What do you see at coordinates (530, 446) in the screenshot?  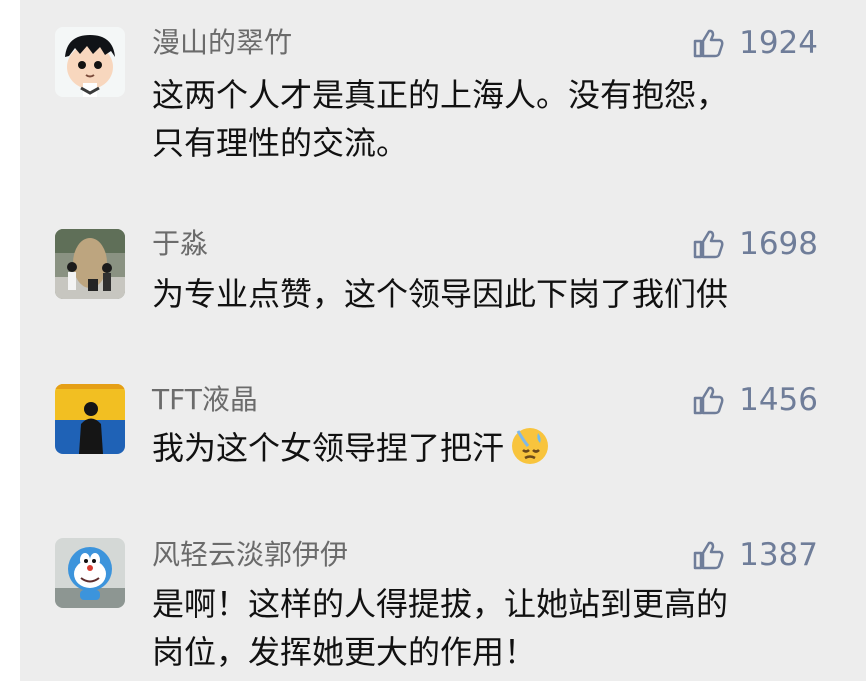 I see `sweat-face-emoji` at bounding box center [530, 446].